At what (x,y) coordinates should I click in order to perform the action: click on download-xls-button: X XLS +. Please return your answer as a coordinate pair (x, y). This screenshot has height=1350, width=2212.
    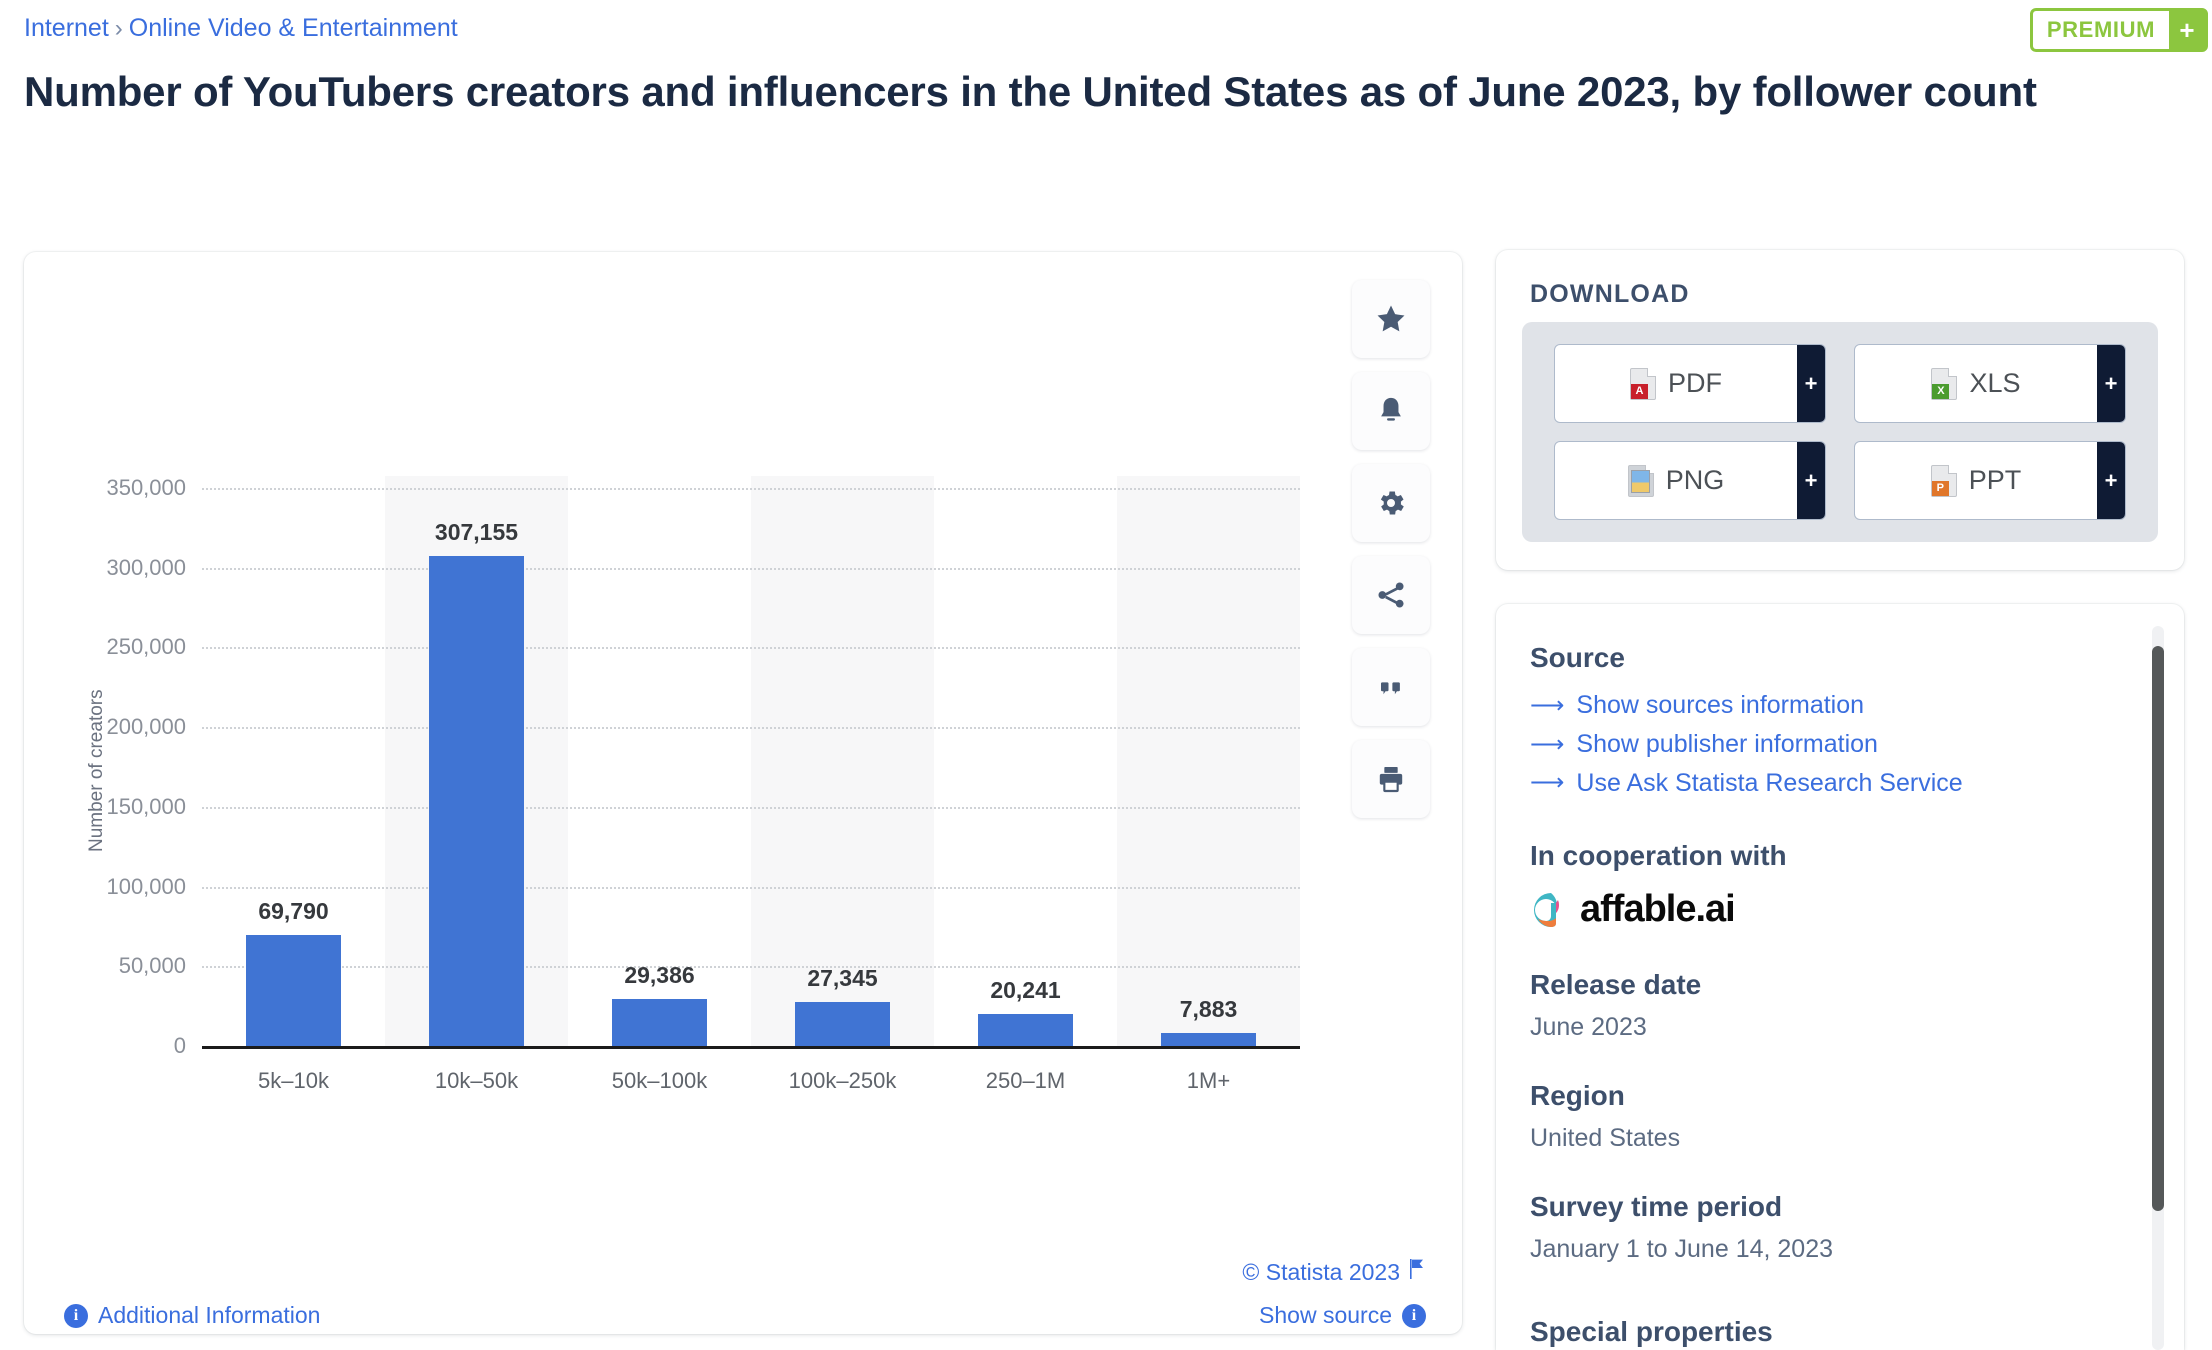
    Looking at the image, I should click on (1990, 383).